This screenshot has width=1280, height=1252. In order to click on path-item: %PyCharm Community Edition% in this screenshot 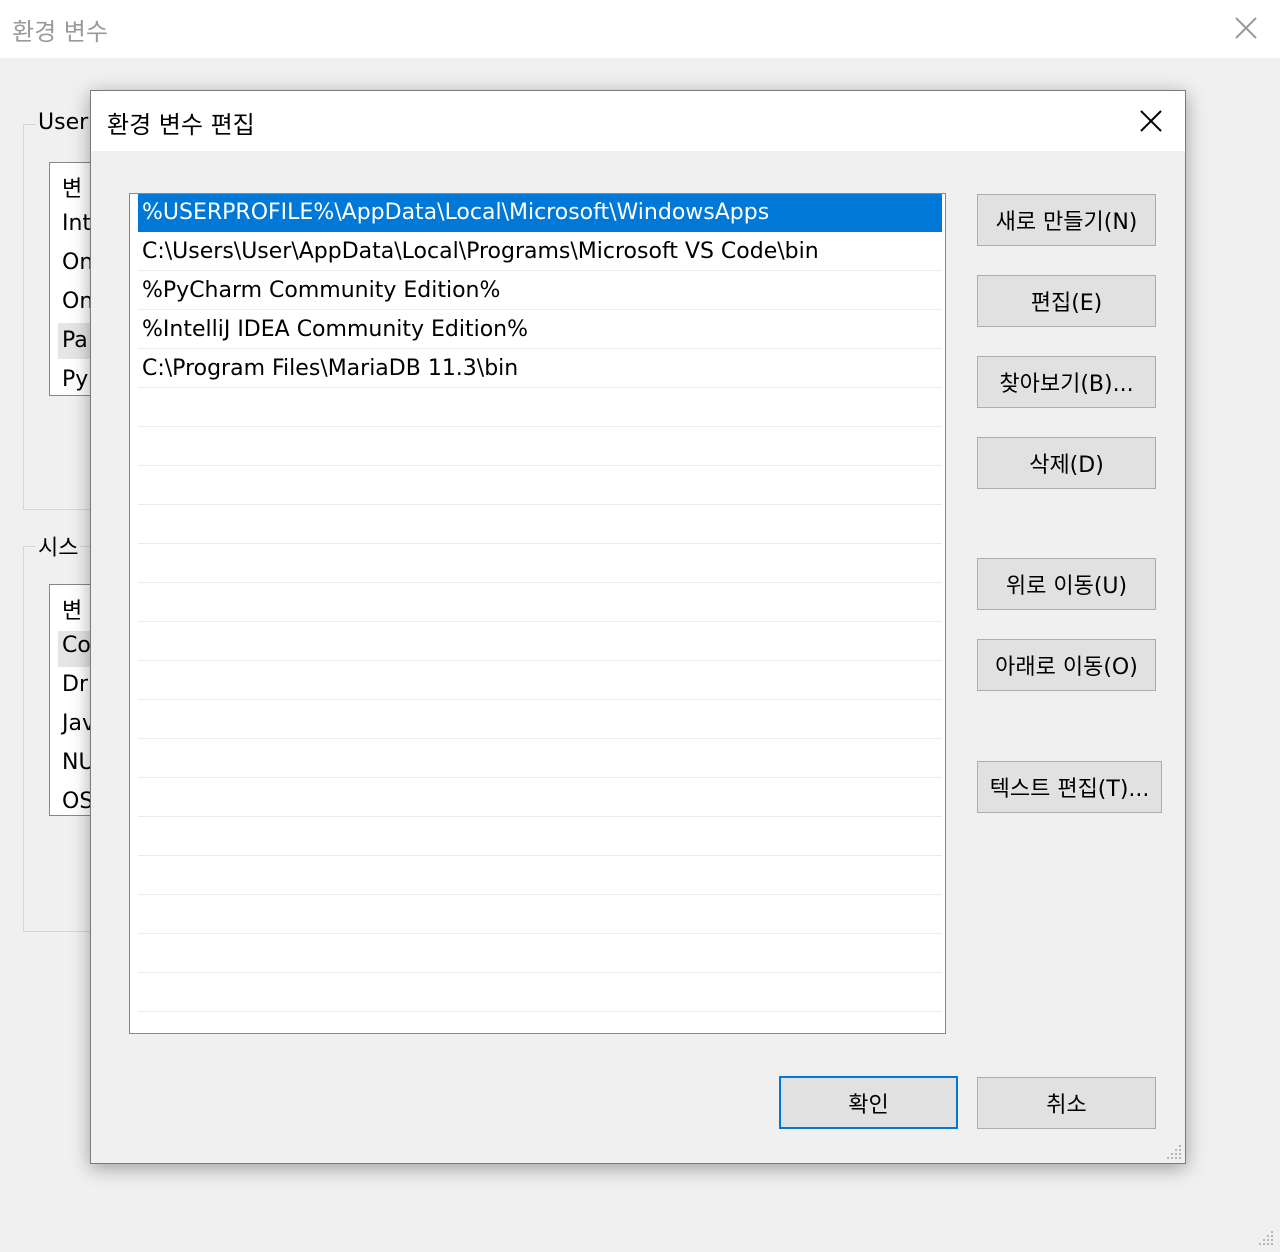, I will do `click(540, 291)`.